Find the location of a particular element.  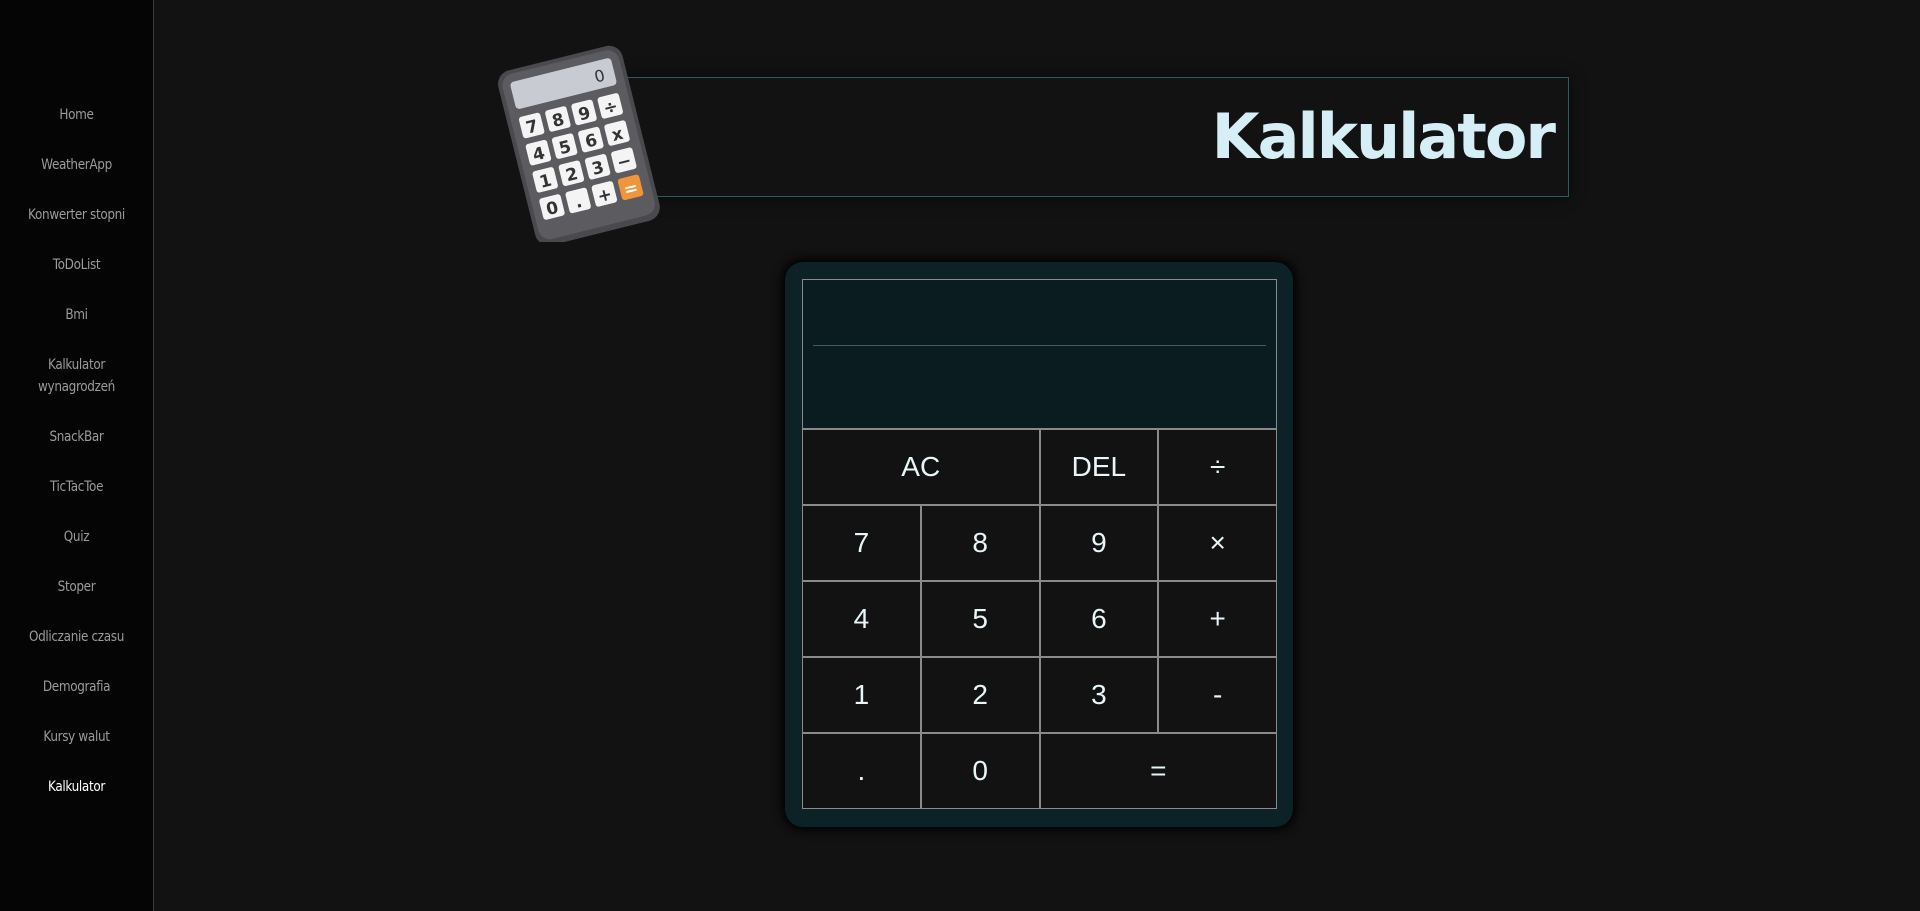

sidebar-item-snackbar: SnackBar is located at coordinates (77, 437).